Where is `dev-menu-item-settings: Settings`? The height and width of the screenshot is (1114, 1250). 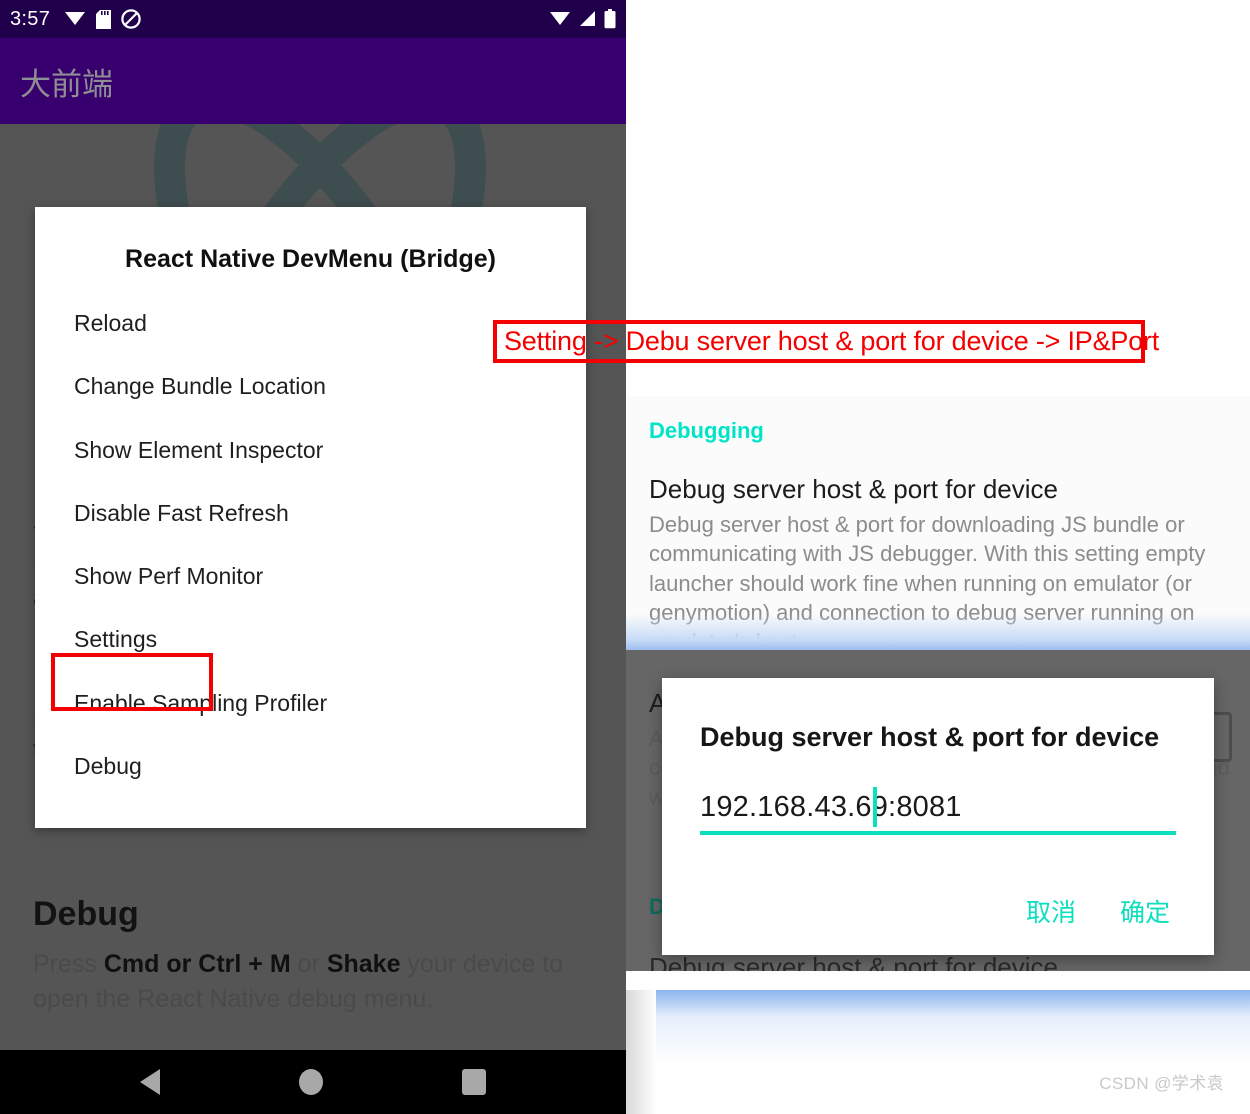
dev-menu-item-settings: Settings is located at coordinates (310, 639).